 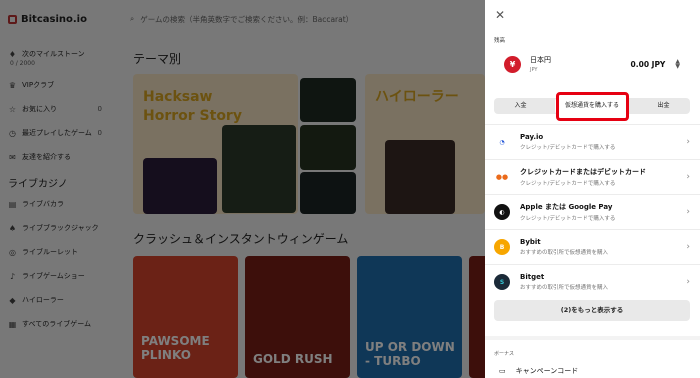 What do you see at coordinates (500, 41) in the screenshot?
I see `currency-label: 残高` at bounding box center [500, 41].